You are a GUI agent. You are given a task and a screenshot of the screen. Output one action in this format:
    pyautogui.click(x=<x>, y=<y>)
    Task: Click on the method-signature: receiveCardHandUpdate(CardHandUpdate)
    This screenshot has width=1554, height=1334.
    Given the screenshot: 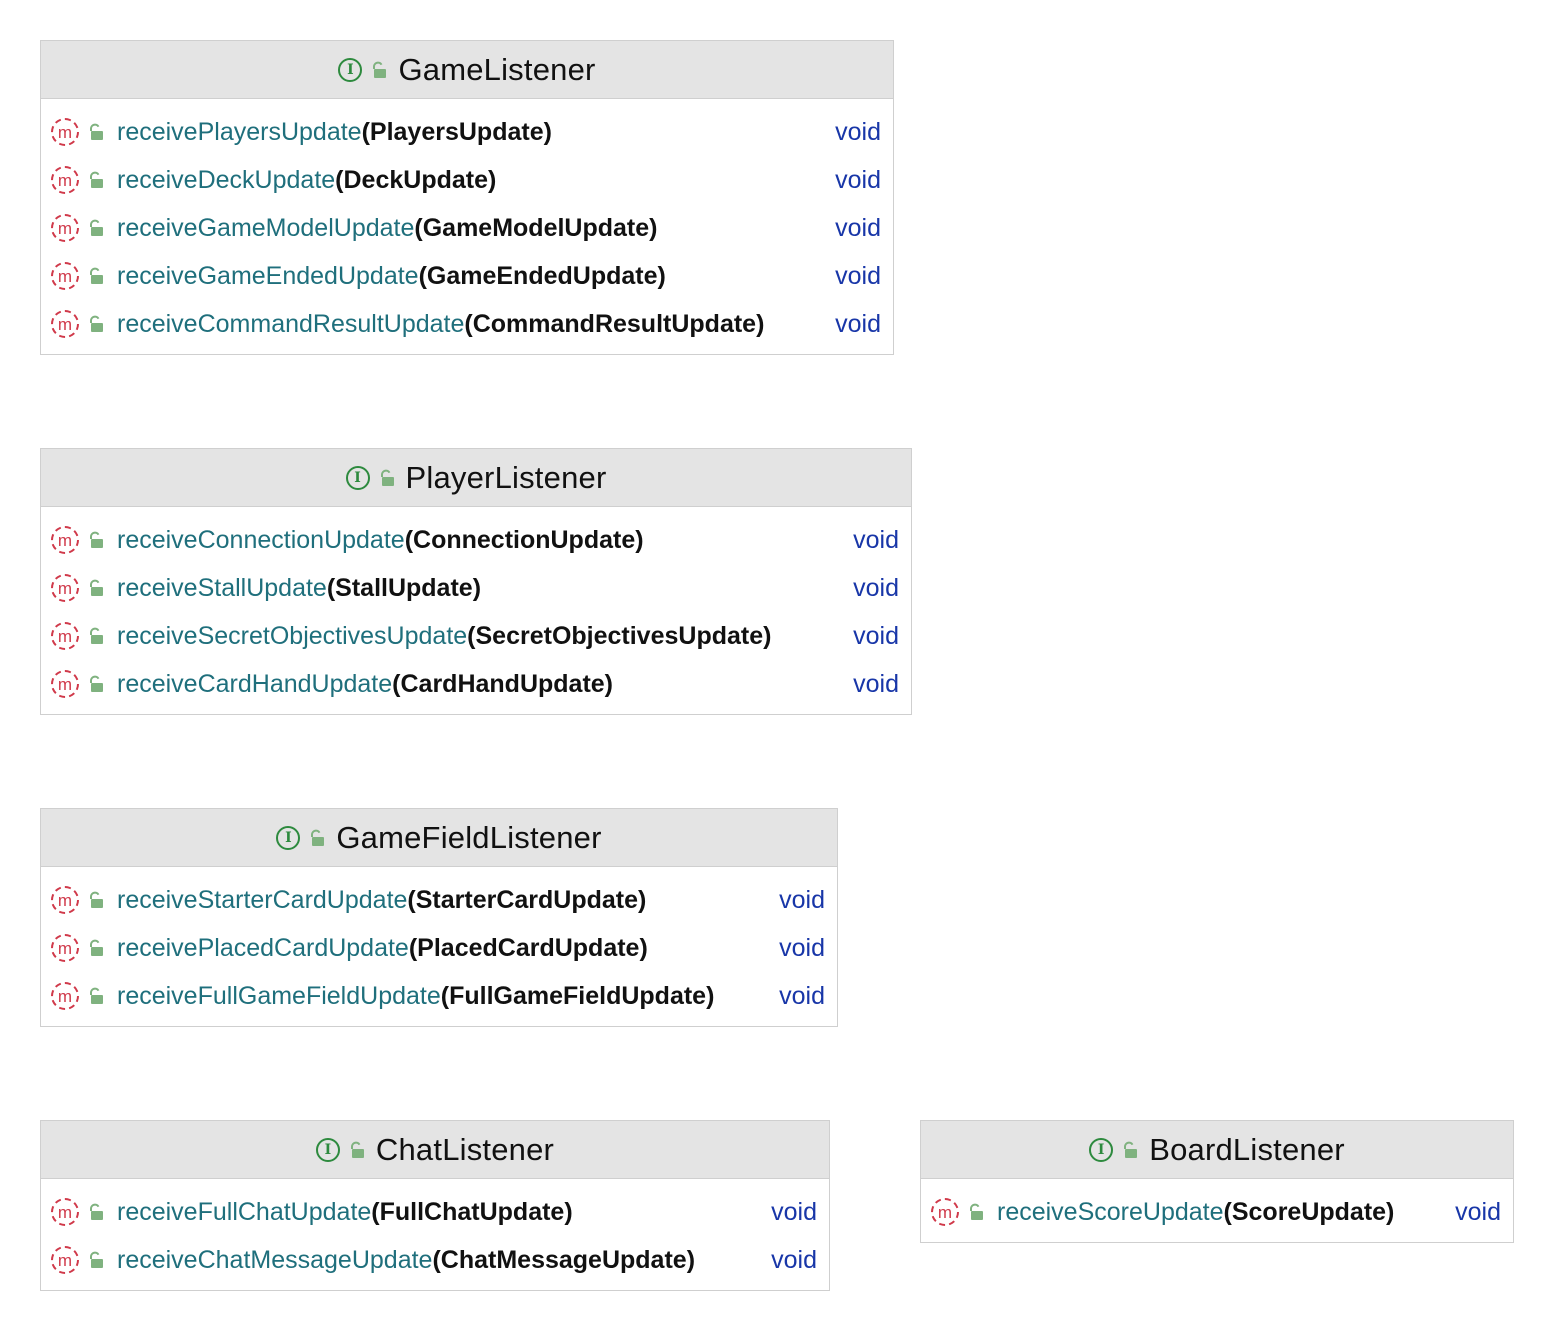 What is the action you would take?
    pyautogui.click(x=478, y=684)
    